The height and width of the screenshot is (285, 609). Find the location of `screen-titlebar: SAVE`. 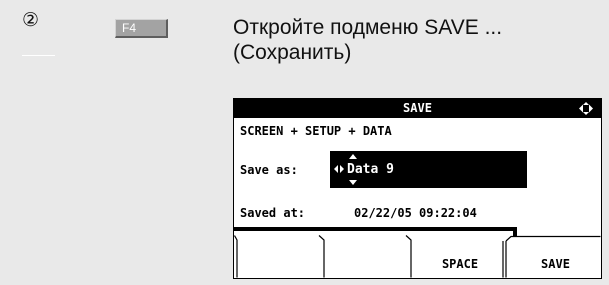

screen-titlebar: SAVE is located at coordinates (417, 108).